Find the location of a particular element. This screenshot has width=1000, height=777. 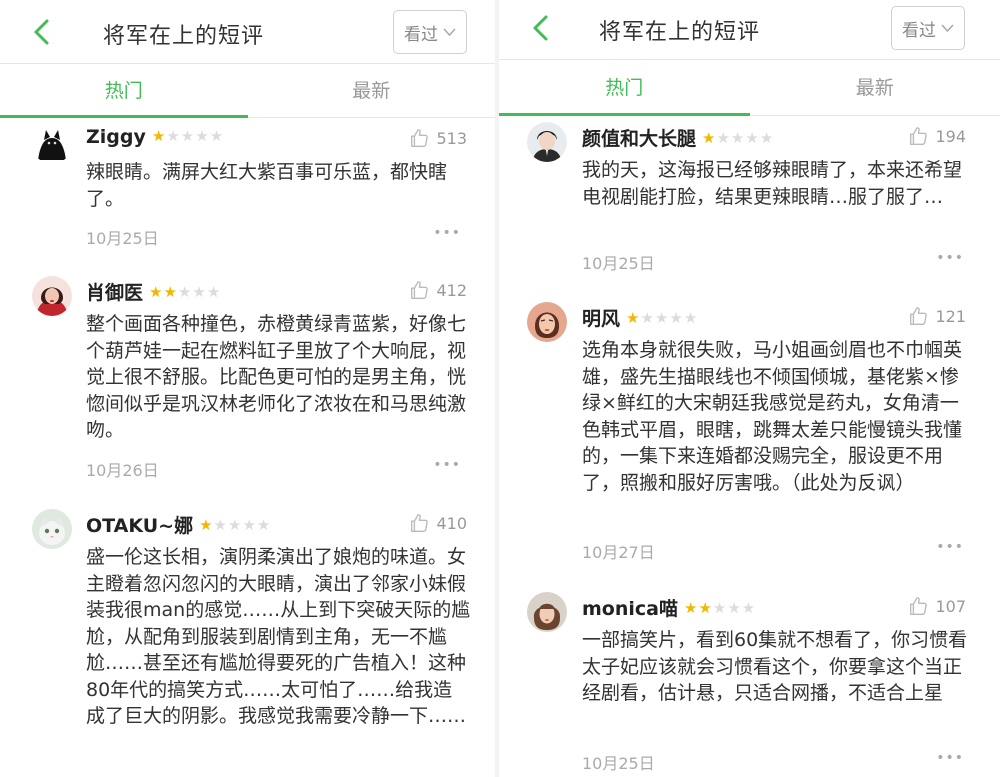

username: 颜值和大长腿 ★★★★★ is located at coordinates (678, 137).